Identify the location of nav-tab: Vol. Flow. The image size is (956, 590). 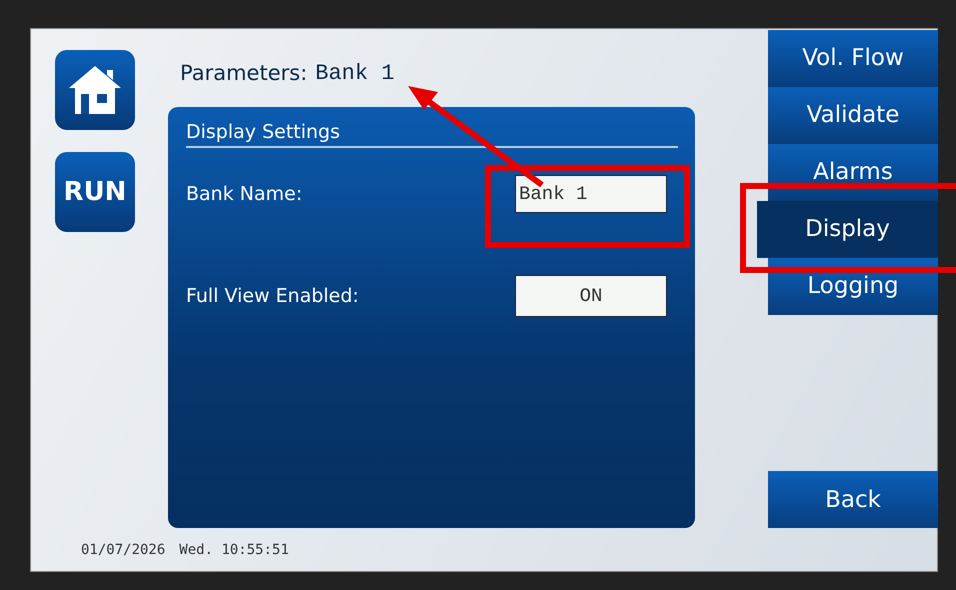
(853, 58).